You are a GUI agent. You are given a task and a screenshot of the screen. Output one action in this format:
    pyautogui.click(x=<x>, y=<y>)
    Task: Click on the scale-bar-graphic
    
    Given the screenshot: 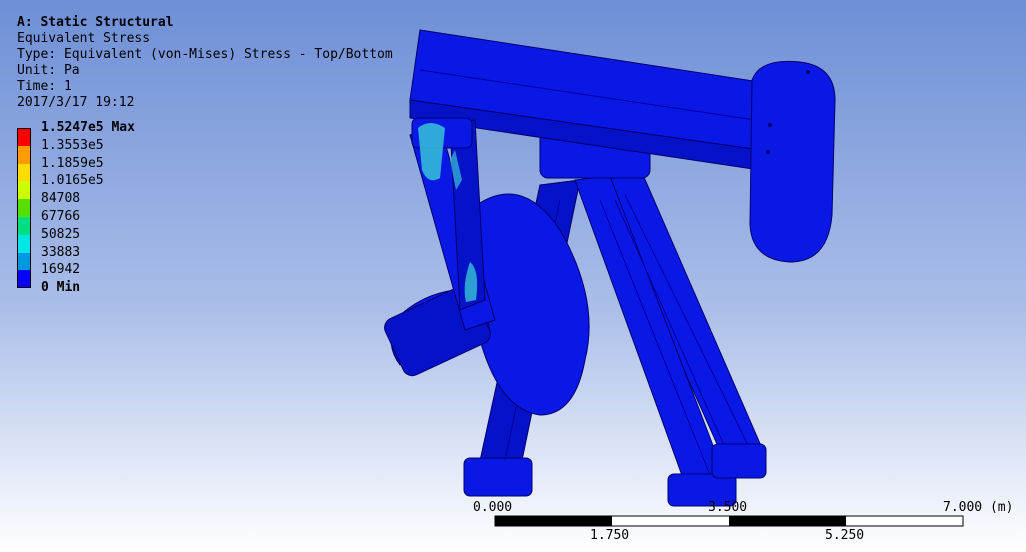 What is the action you would take?
    pyautogui.click(x=729, y=521)
    